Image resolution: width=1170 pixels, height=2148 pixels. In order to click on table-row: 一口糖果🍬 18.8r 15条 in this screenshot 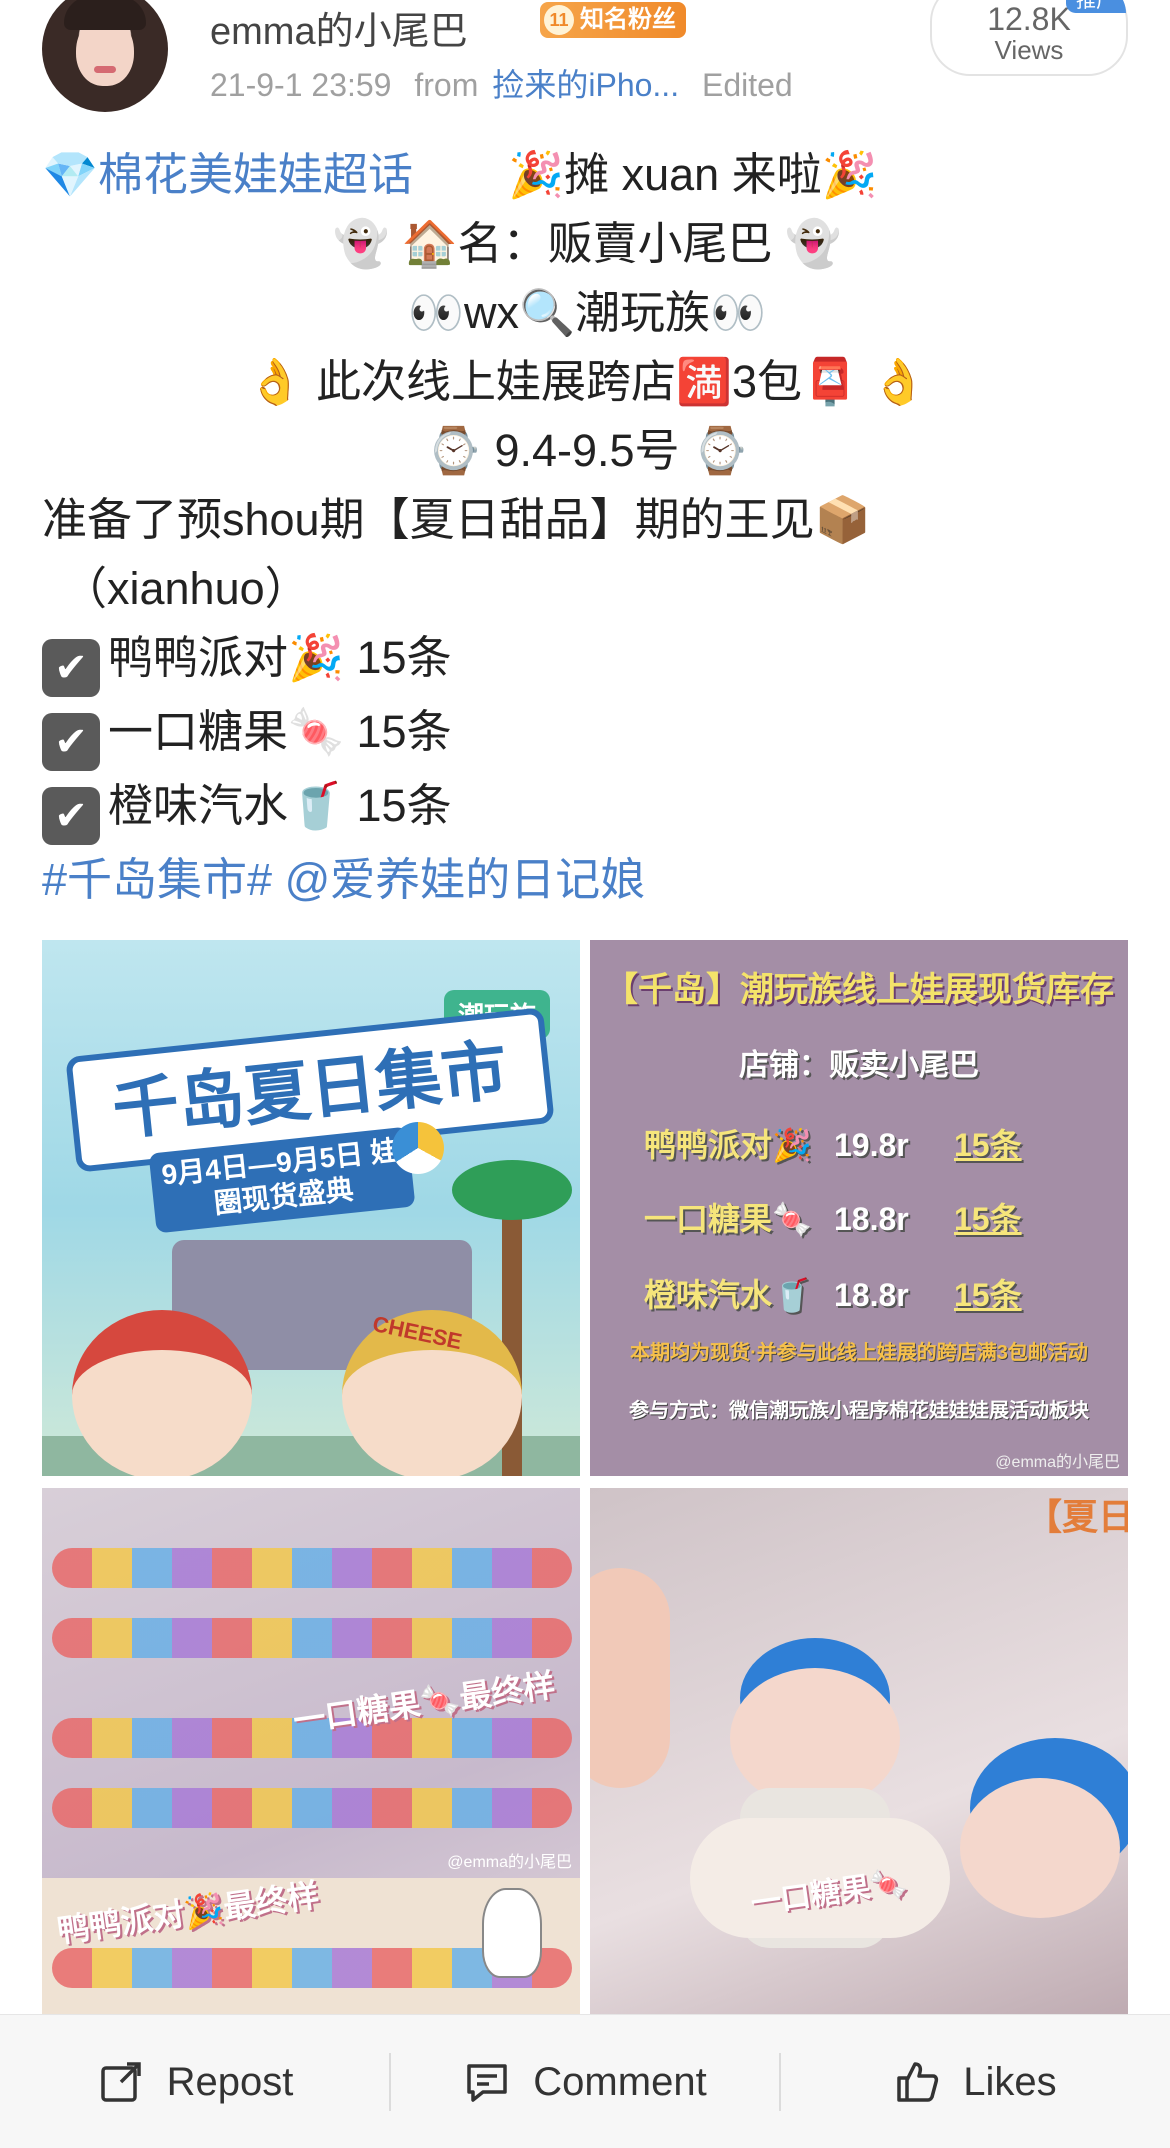, I will do `click(864, 1217)`.